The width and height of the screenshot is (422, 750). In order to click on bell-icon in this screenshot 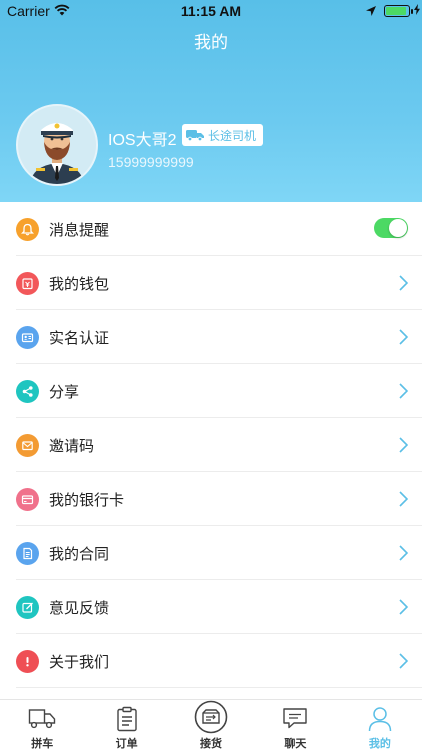, I will do `click(27, 229)`.